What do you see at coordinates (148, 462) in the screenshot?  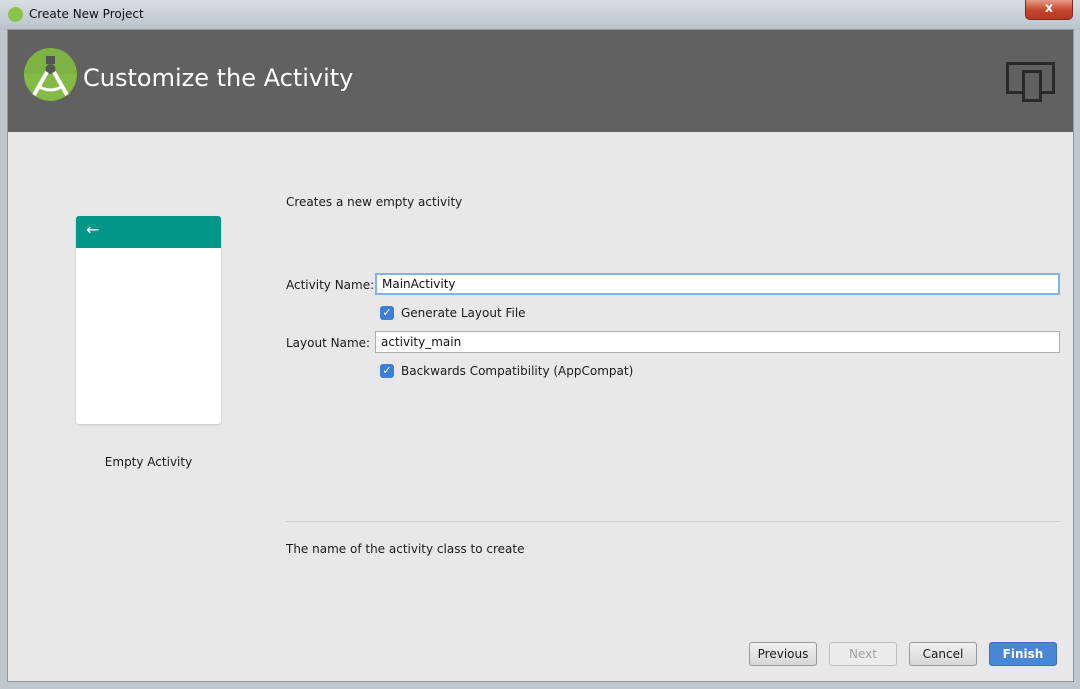 I see `template-caption: Empty Activity` at bounding box center [148, 462].